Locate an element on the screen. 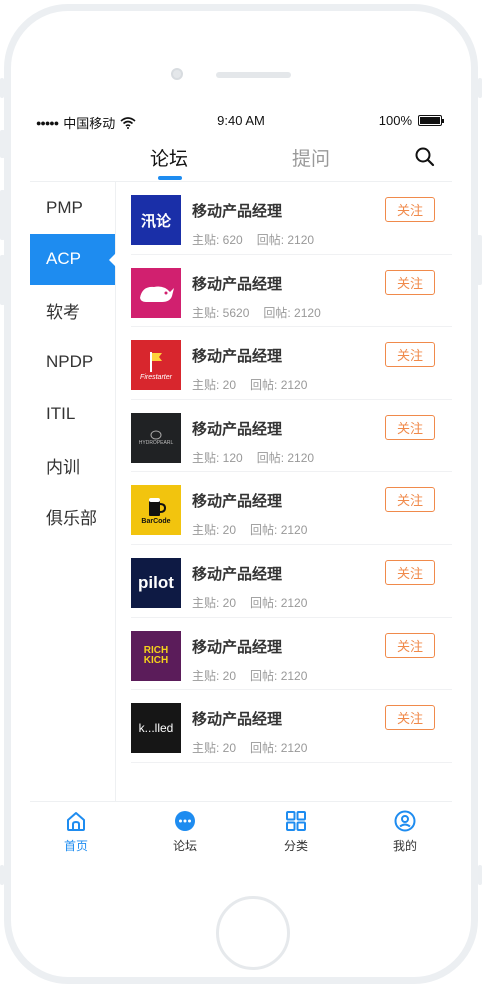  home-button is located at coordinates (253, 933).